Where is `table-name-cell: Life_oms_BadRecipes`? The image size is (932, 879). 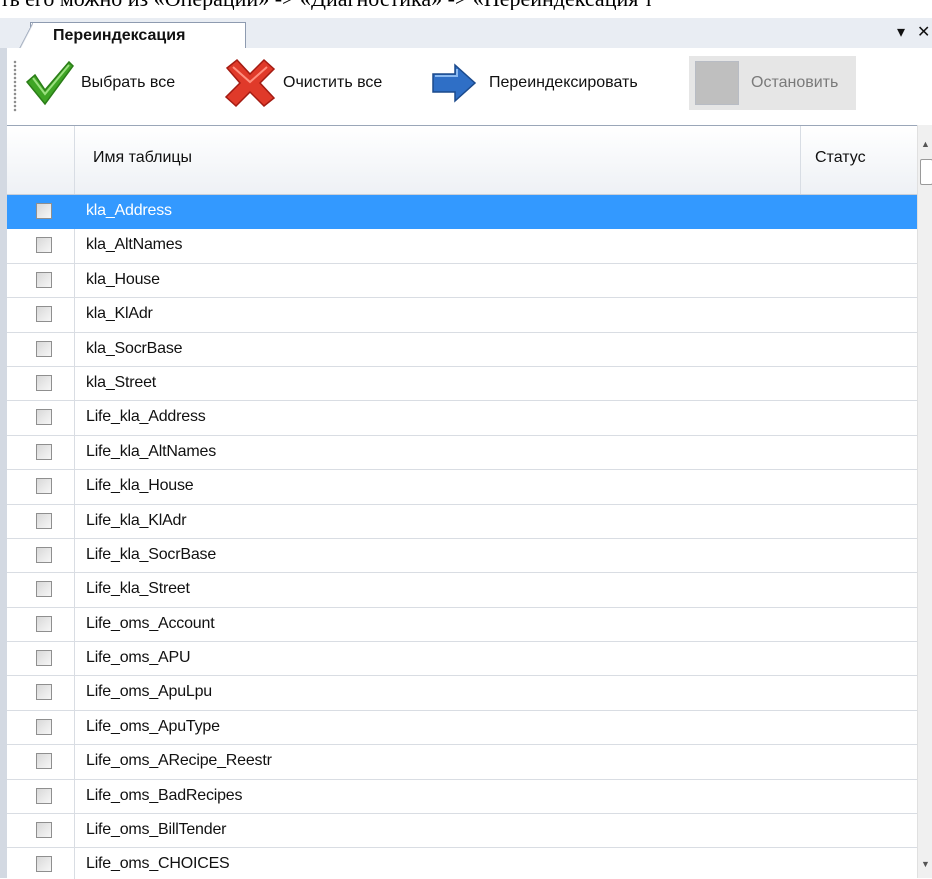 table-name-cell: Life_oms_BadRecipes is located at coordinates (164, 795).